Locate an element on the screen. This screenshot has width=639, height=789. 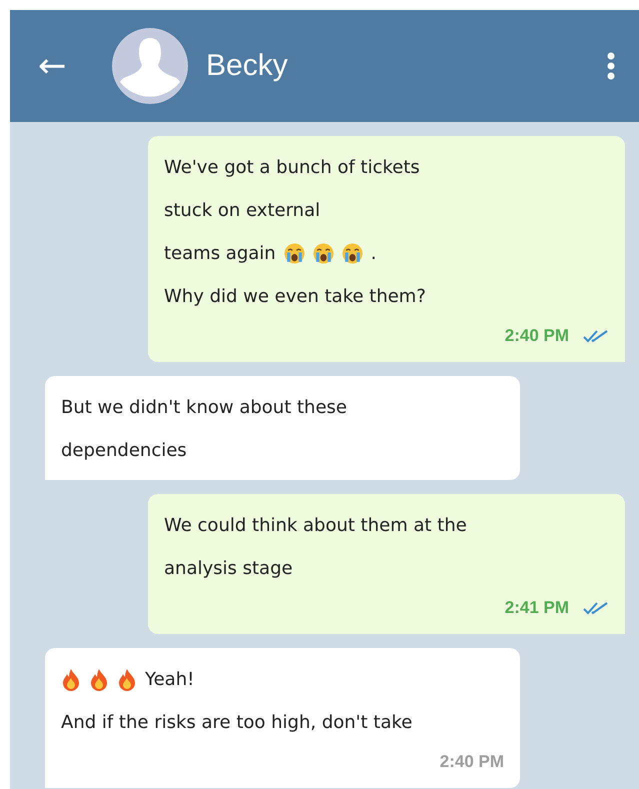
avatar-icon is located at coordinates (150, 66).